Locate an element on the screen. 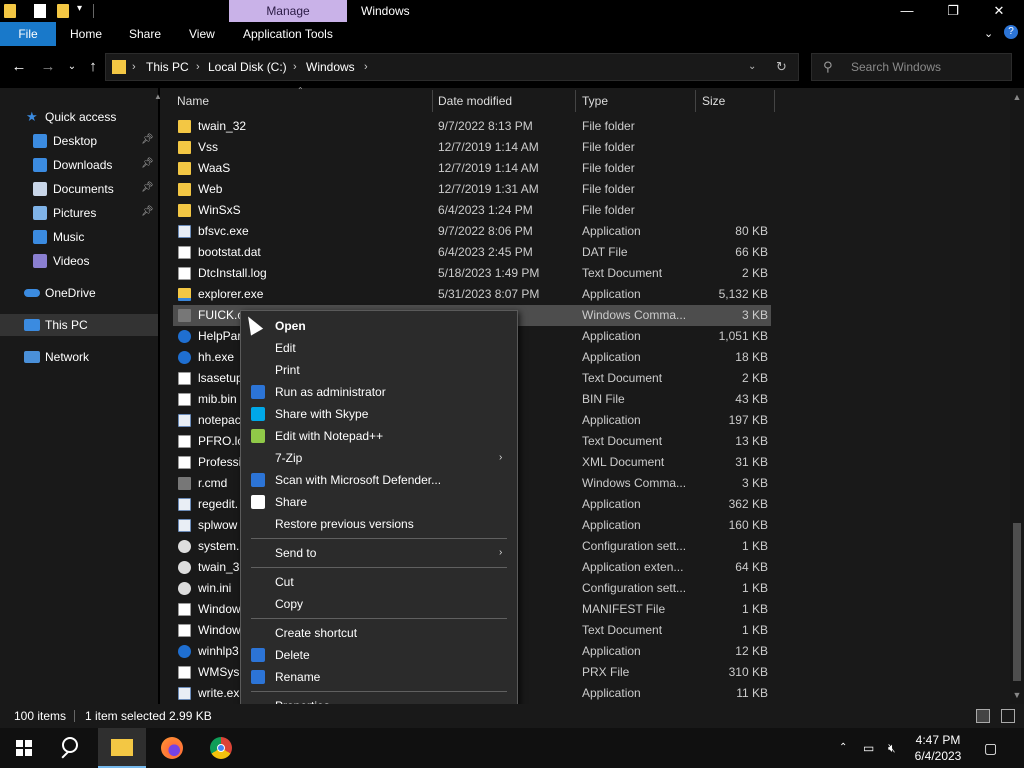  menu-item-restore-previous-versions: Restore previous versions is located at coordinates (379, 524).